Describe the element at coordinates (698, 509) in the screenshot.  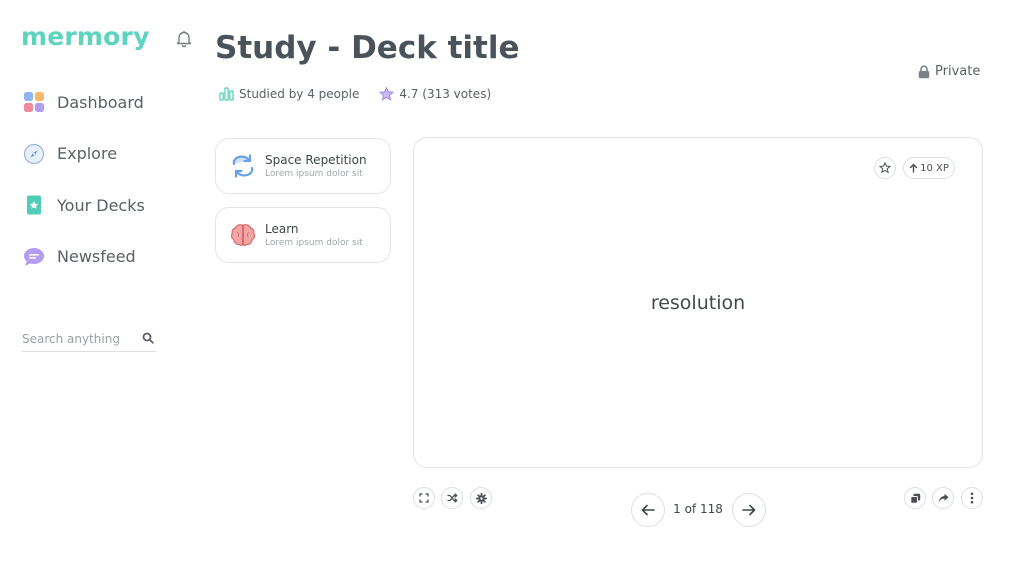
I see `card-counter: 1 of 118` at that location.